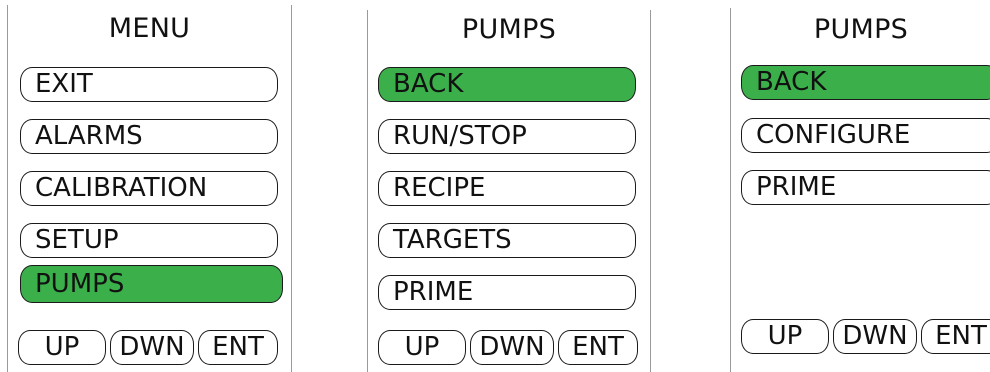 Image resolution: width=990 pixels, height=372 pixels. Describe the element at coordinates (151, 284) in the screenshot. I see `menu-item-pumps: PUMPS` at that location.